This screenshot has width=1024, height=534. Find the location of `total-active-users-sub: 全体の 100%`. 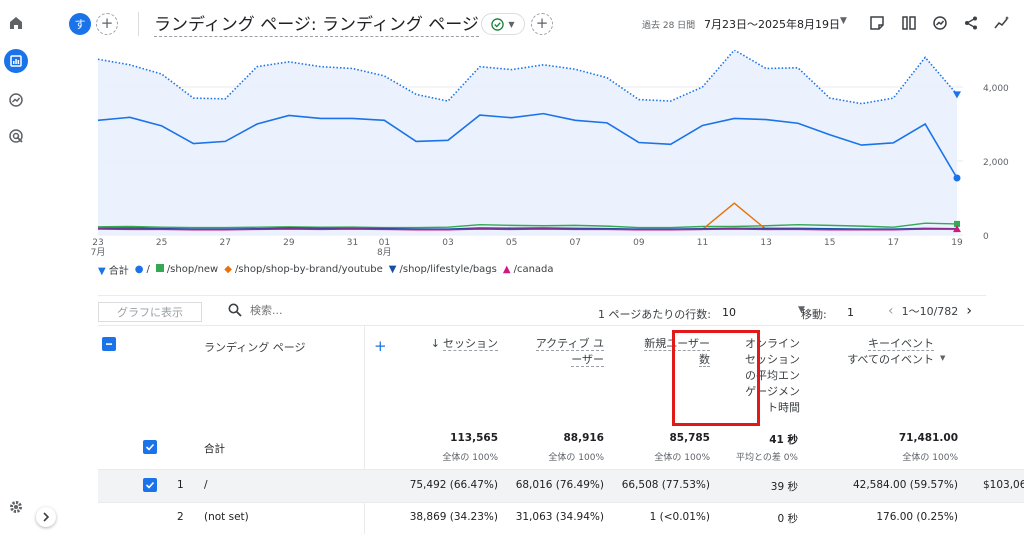

total-active-users-sub: 全体の 100% is located at coordinates (576, 458).